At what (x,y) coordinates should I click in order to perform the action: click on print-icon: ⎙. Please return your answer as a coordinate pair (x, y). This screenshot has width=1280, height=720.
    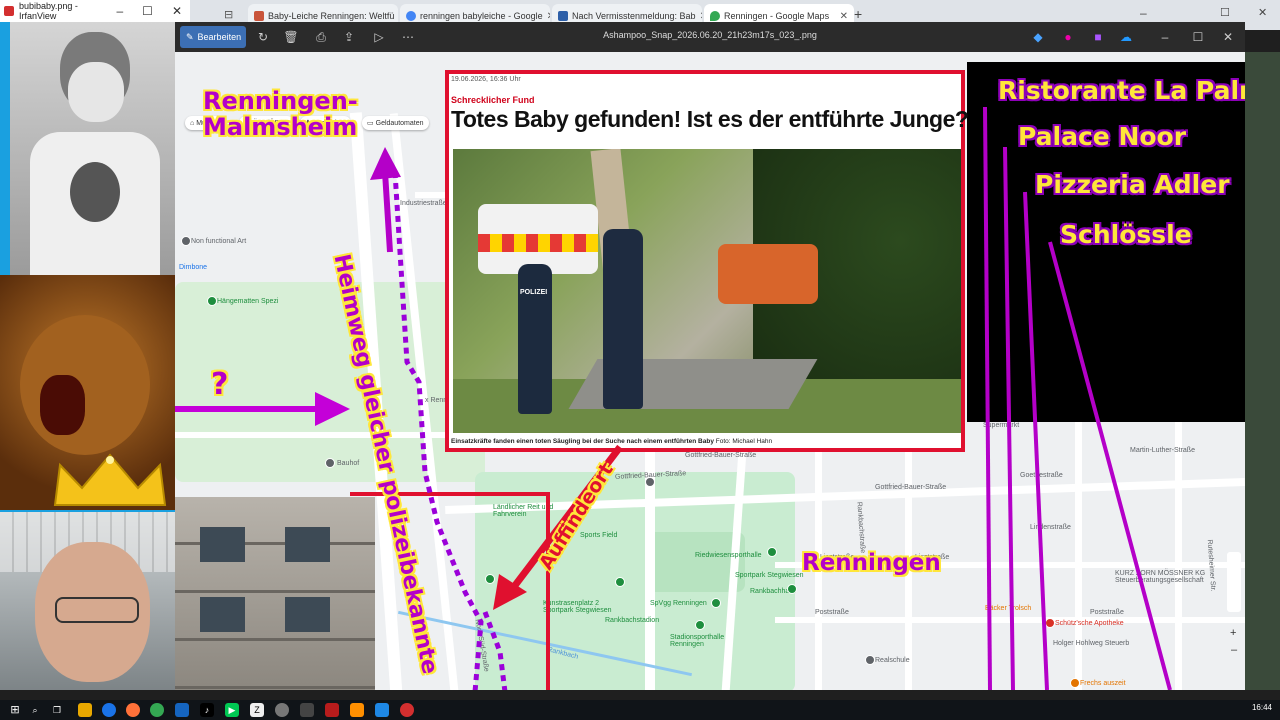
    Looking at the image, I should click on (321, 37).